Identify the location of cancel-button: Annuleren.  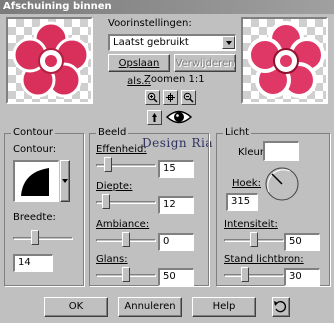
(150, 307).